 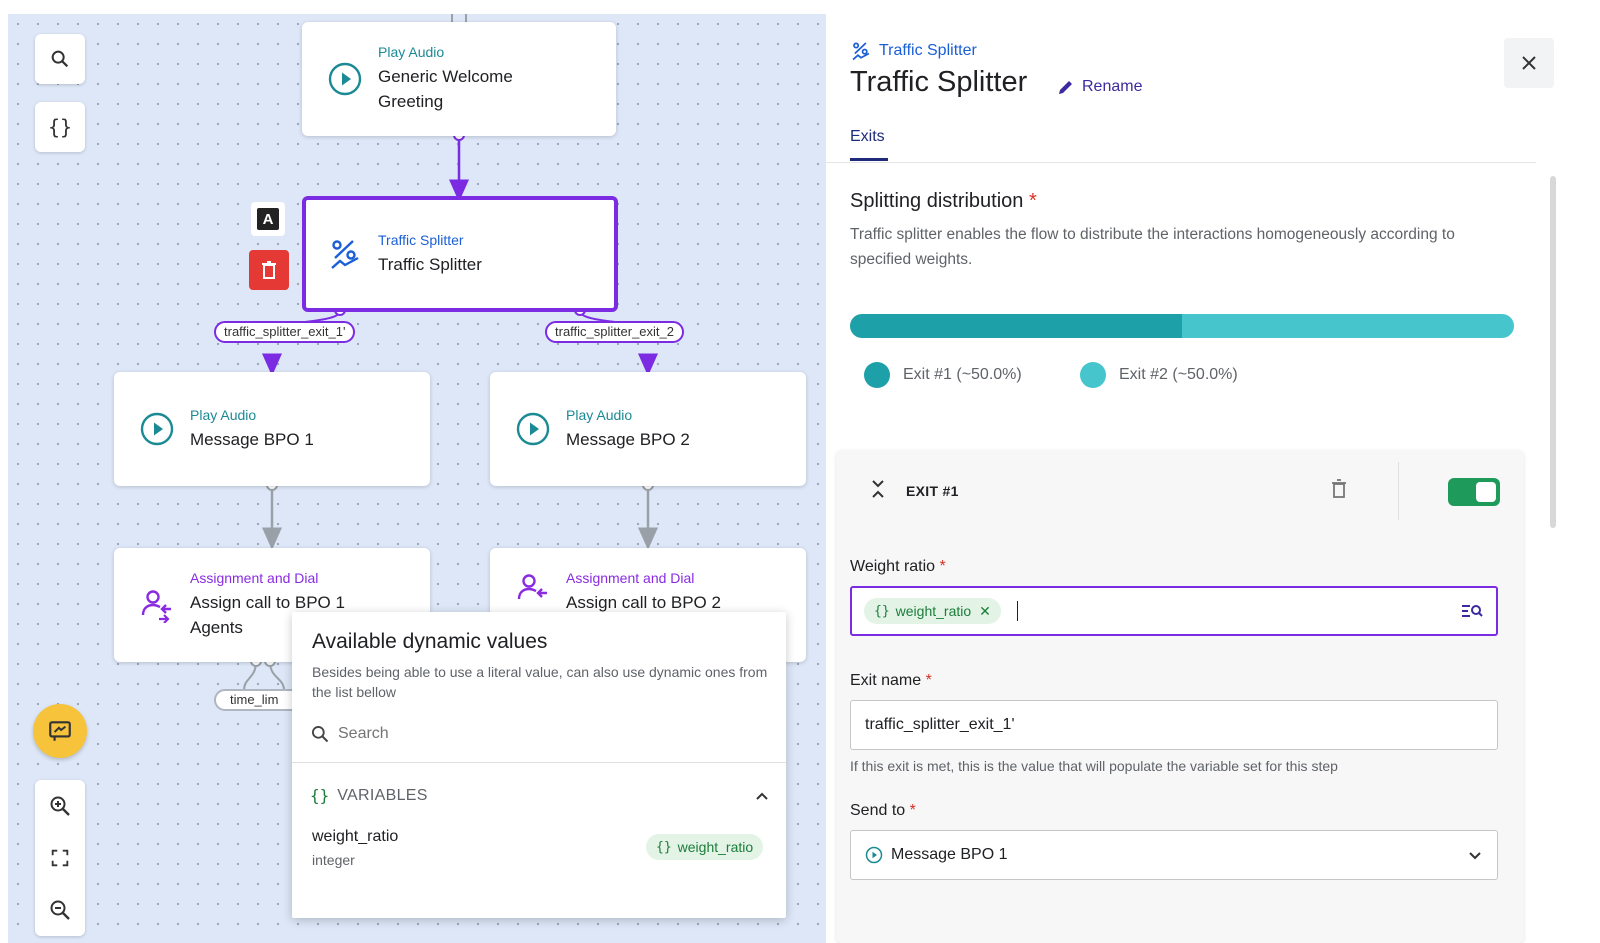 I want to click on zoom-controls, so click(x=60, y=858).